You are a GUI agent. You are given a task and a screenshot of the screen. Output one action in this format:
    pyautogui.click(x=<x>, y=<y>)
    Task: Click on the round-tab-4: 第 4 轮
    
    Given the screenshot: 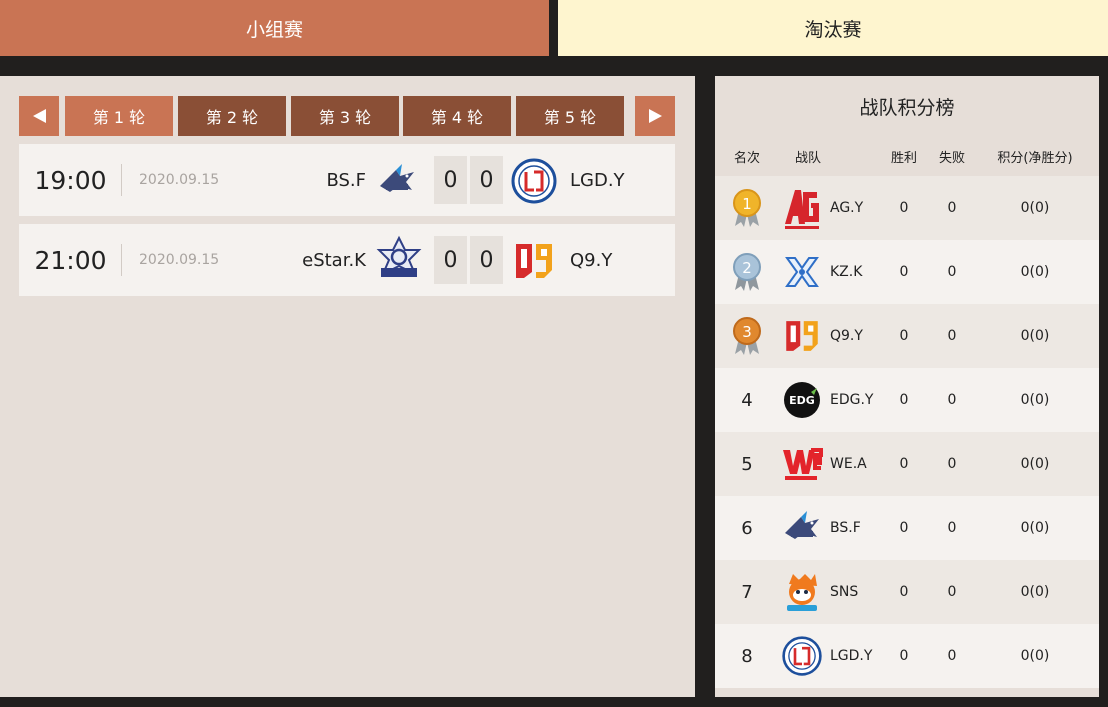 What is the action you would take?
    pyautogui.click(x=457, y=116)
    